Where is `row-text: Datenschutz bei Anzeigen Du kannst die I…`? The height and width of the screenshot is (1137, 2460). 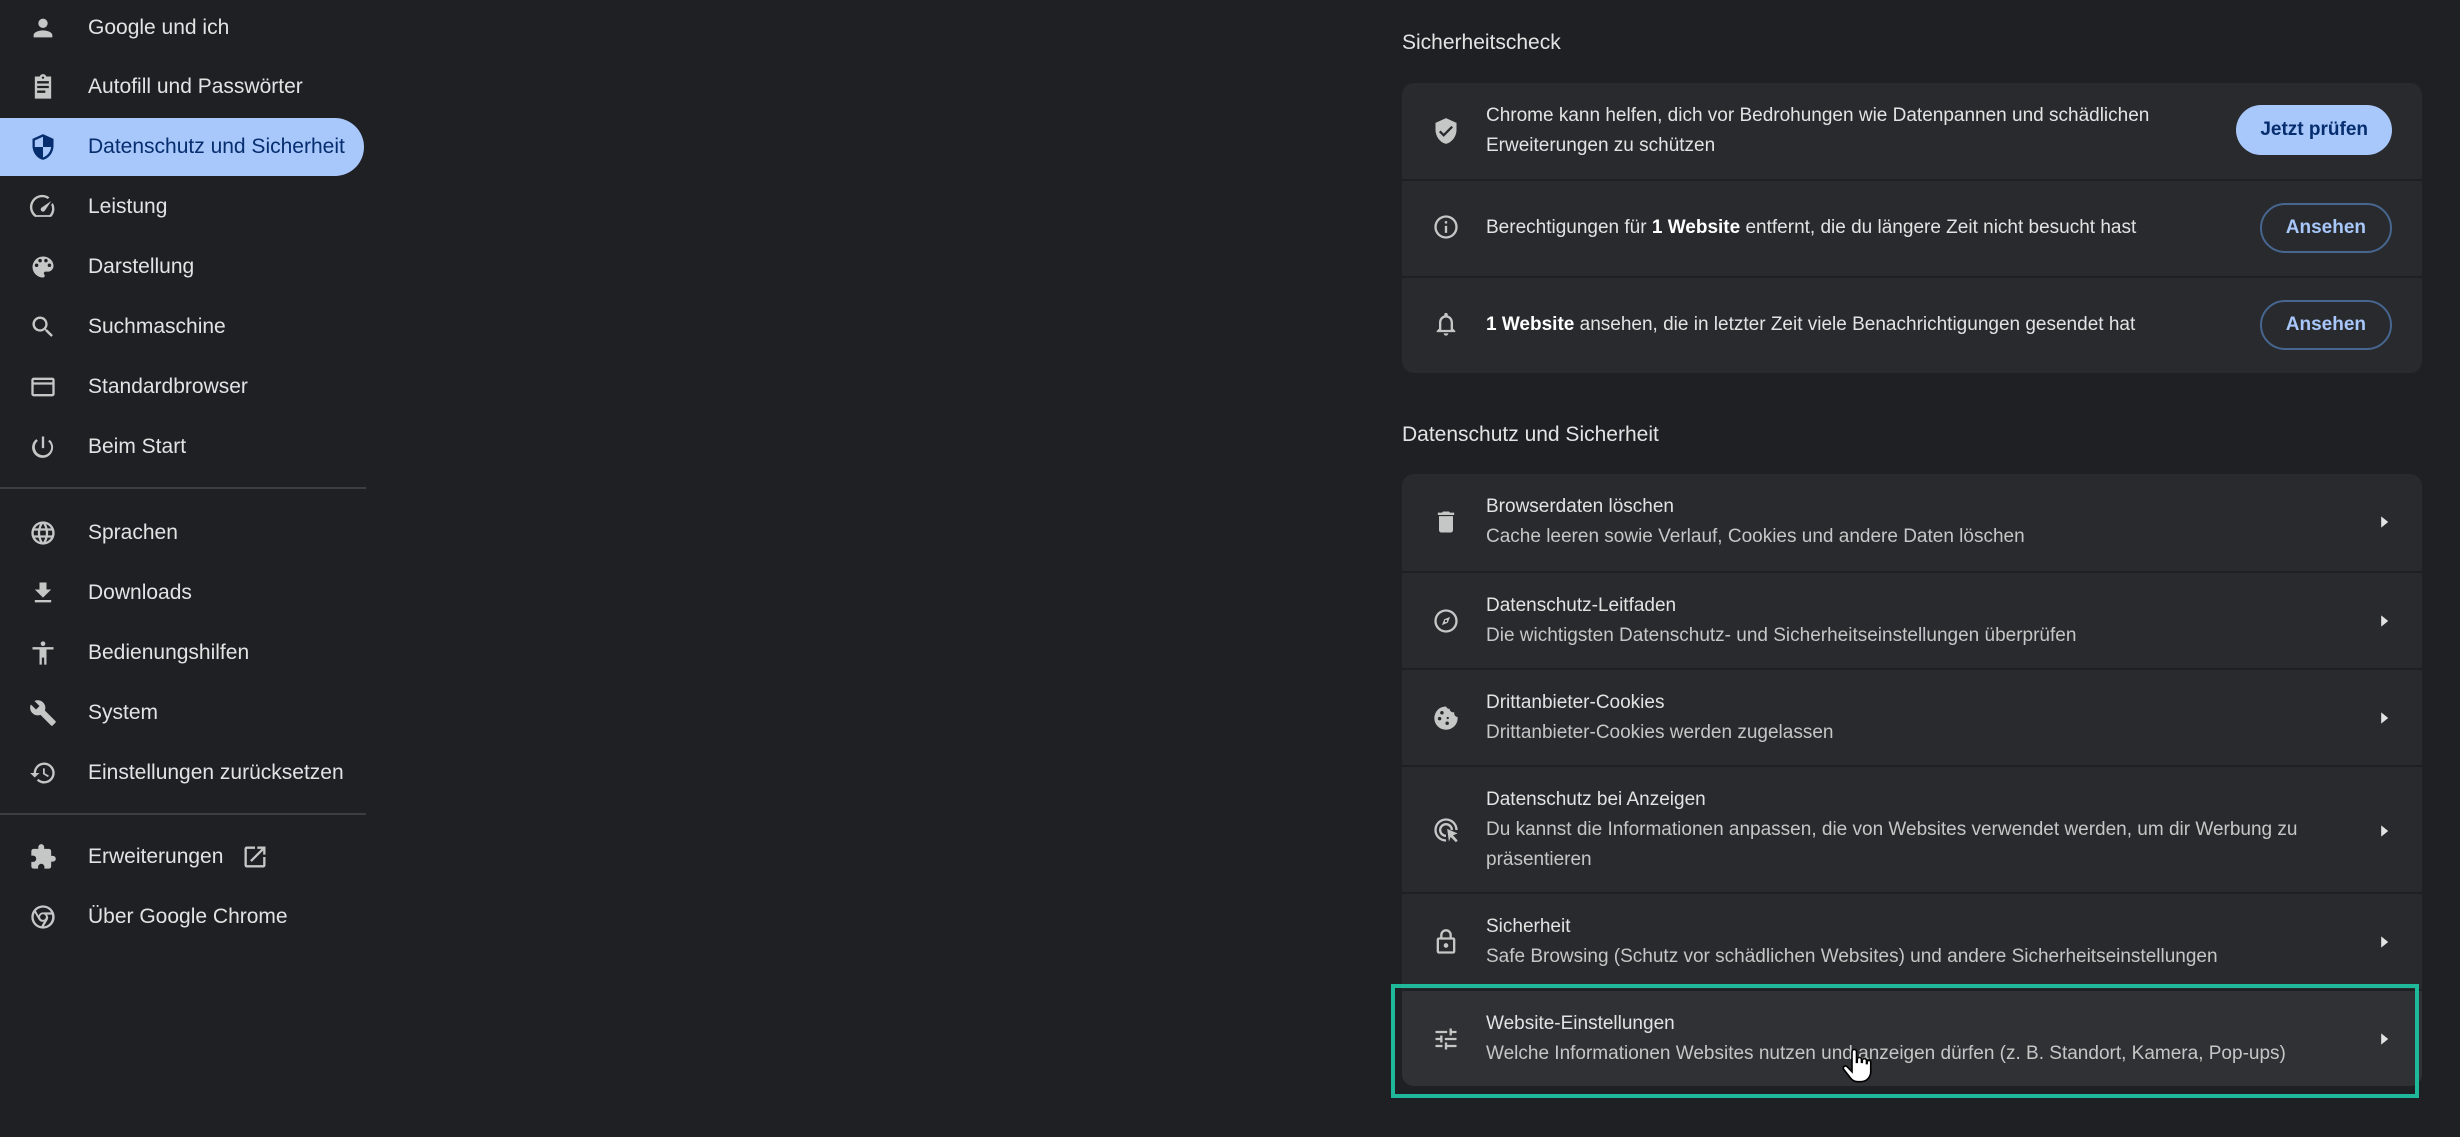 row-text: Datenschutz bei Anzeigen Du kannst die I… is located at coordinates (1891, 830).